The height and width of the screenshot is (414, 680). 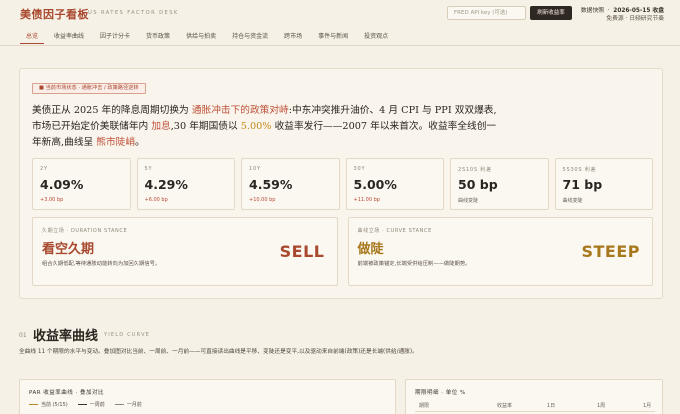 What do you see at coordinates (601, 406) in the screenshot?
I see `table-header-1w: 1周` at bounding box center [601, 406].